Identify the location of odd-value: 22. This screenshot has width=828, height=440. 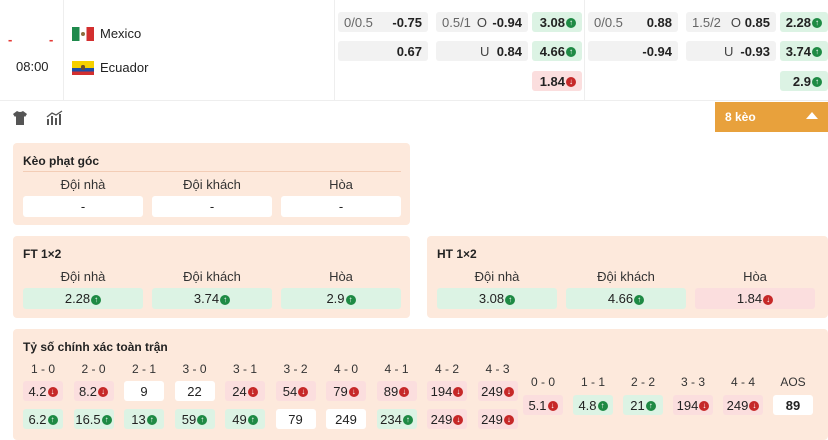
(194, 391).